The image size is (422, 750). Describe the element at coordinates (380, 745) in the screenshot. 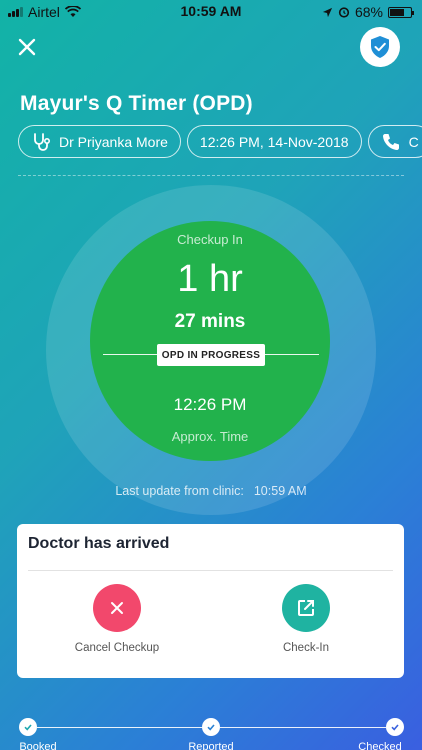

I see `step-checked-label: Checked` at that location.